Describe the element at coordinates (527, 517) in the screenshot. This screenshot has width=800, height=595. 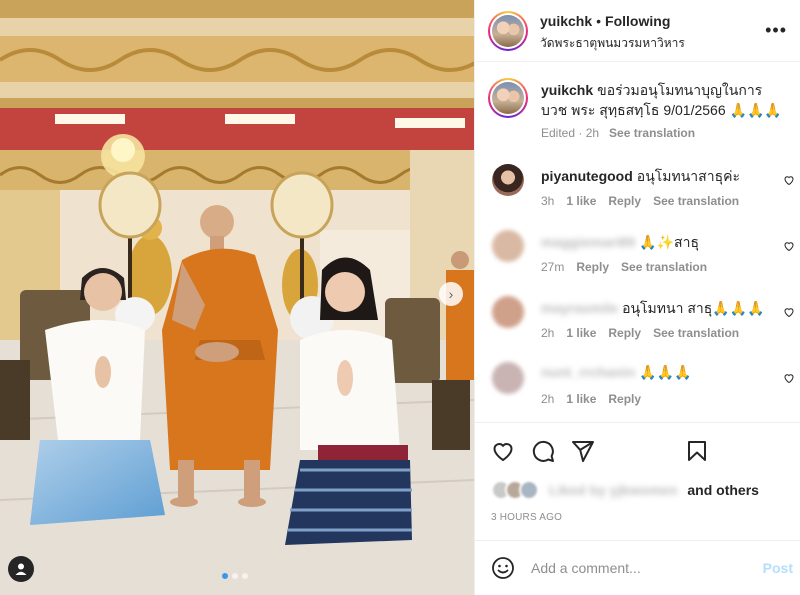
I see `posted-time: 3 HOURS AGO` at that location.